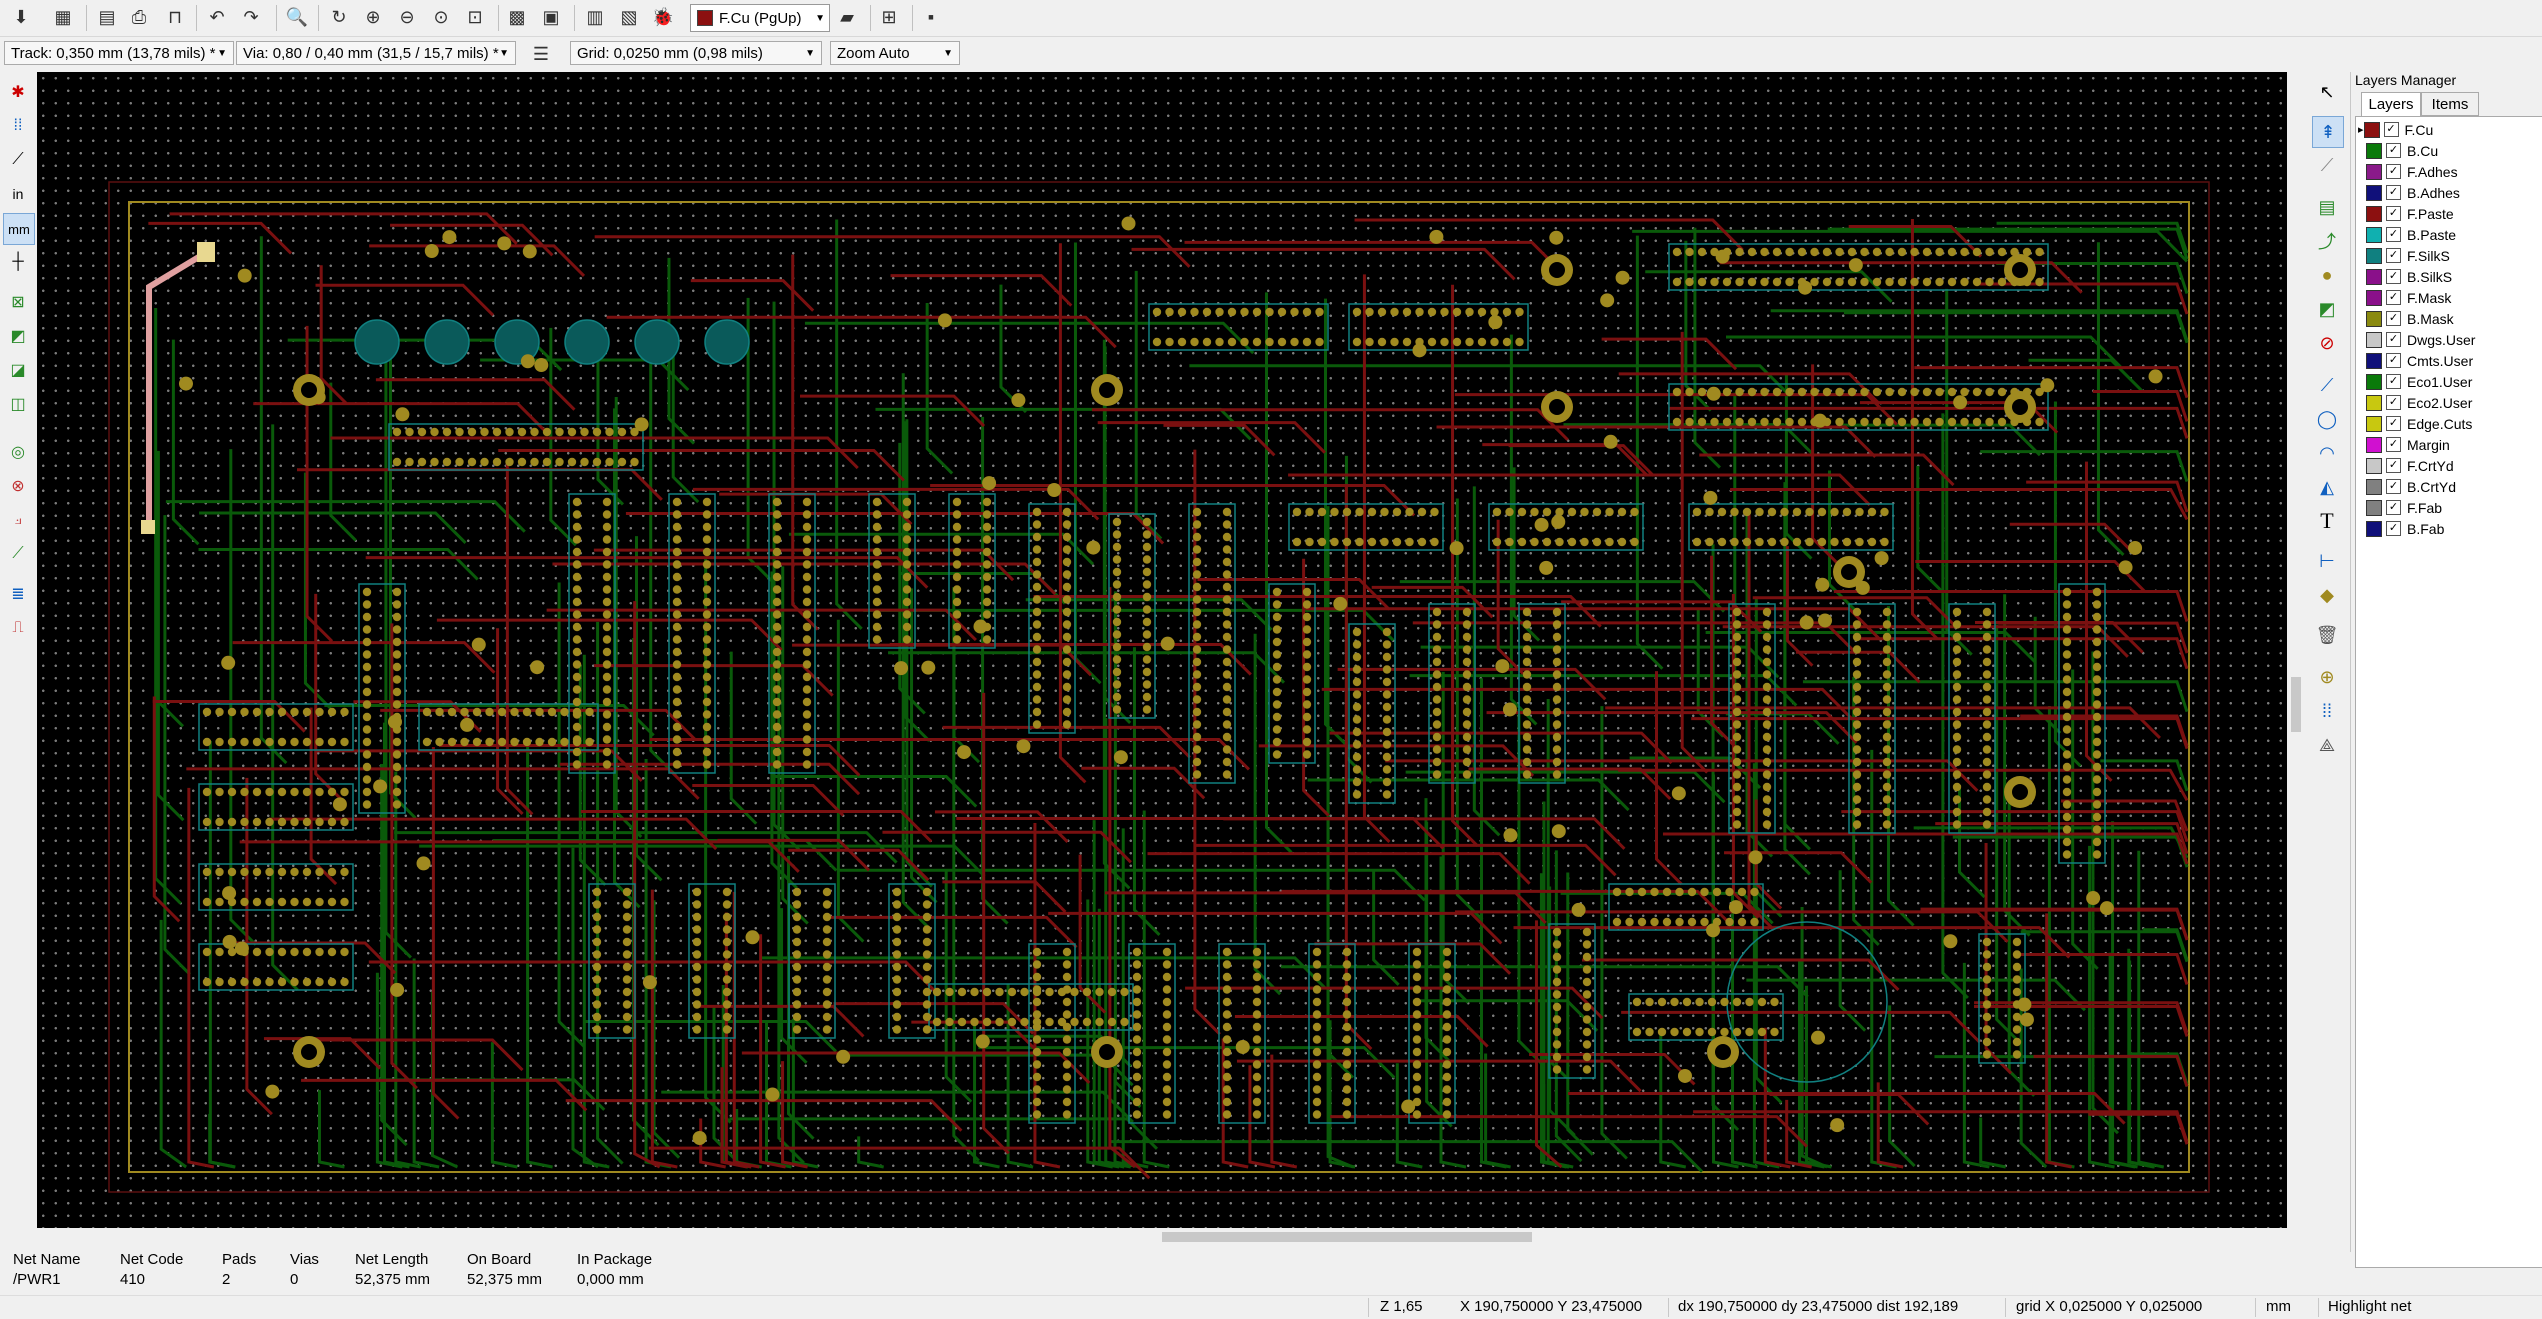 The width and height of the screenshot is (2542, 1319). What do you see at coordinates (2327, 677) in the screenshot?
I see `set-origin-icon: ⊕` at bounding box center [2327, 677].